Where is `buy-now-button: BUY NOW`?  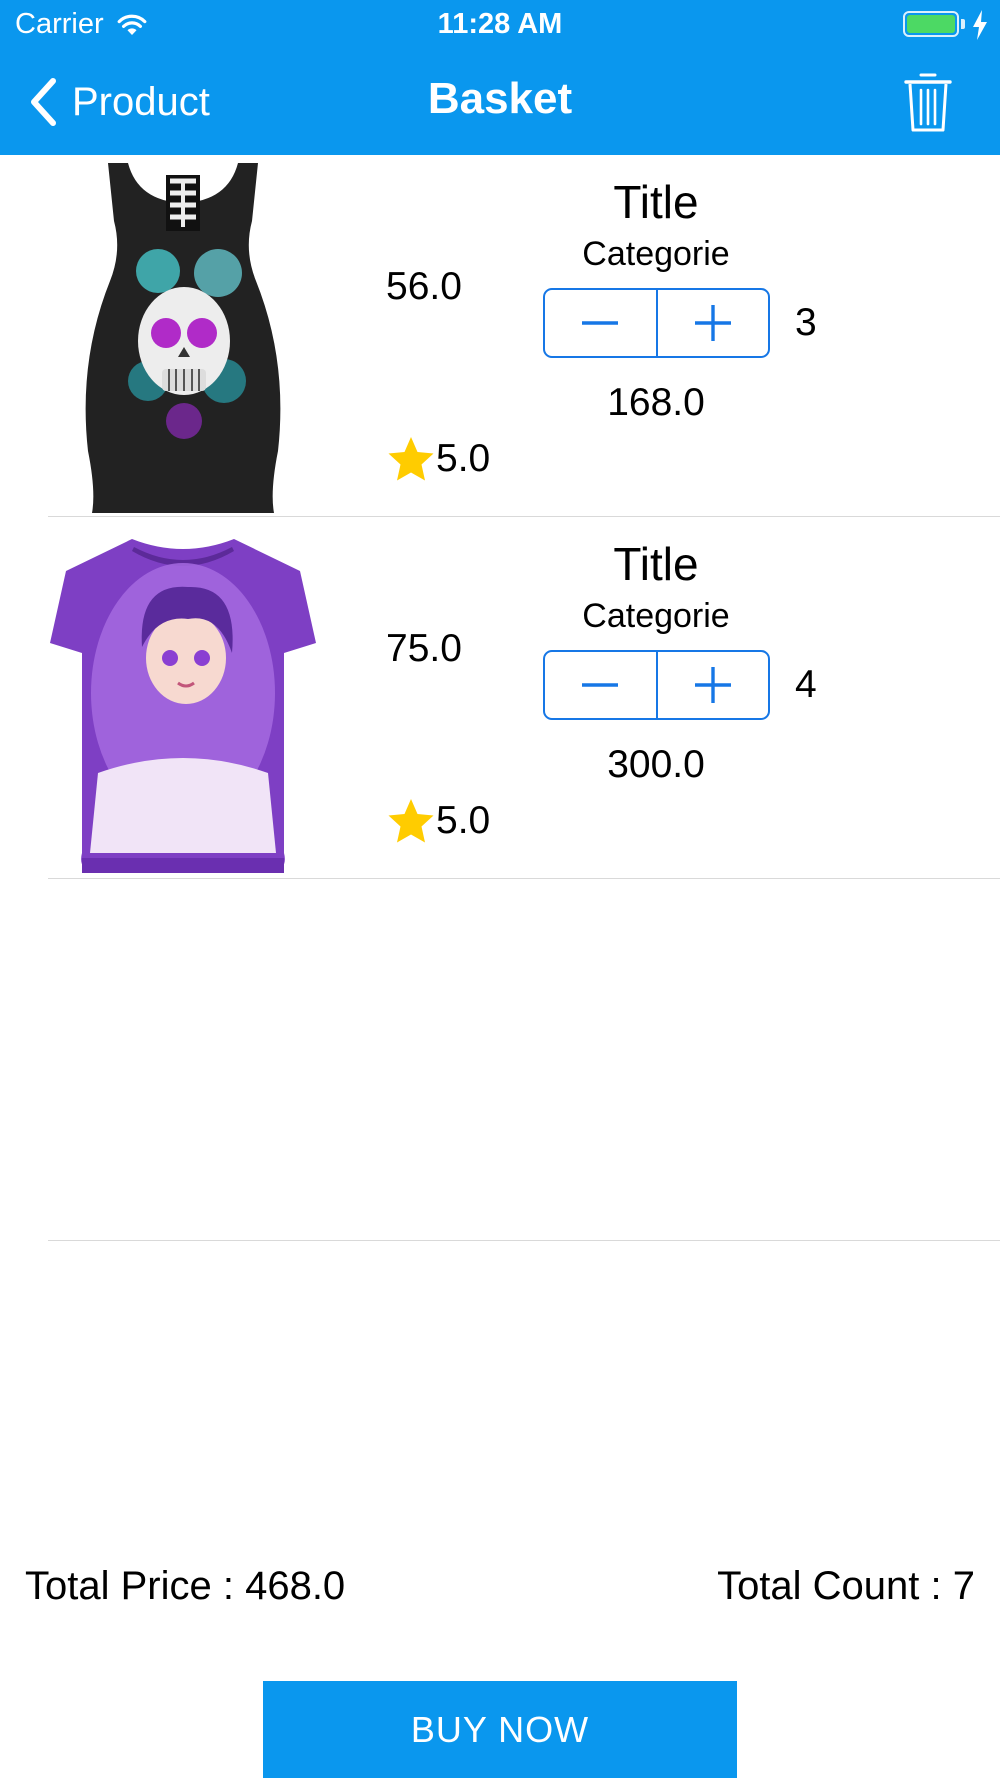
buy-now-button: BUY NOW is located at coordinates (500, 1729).